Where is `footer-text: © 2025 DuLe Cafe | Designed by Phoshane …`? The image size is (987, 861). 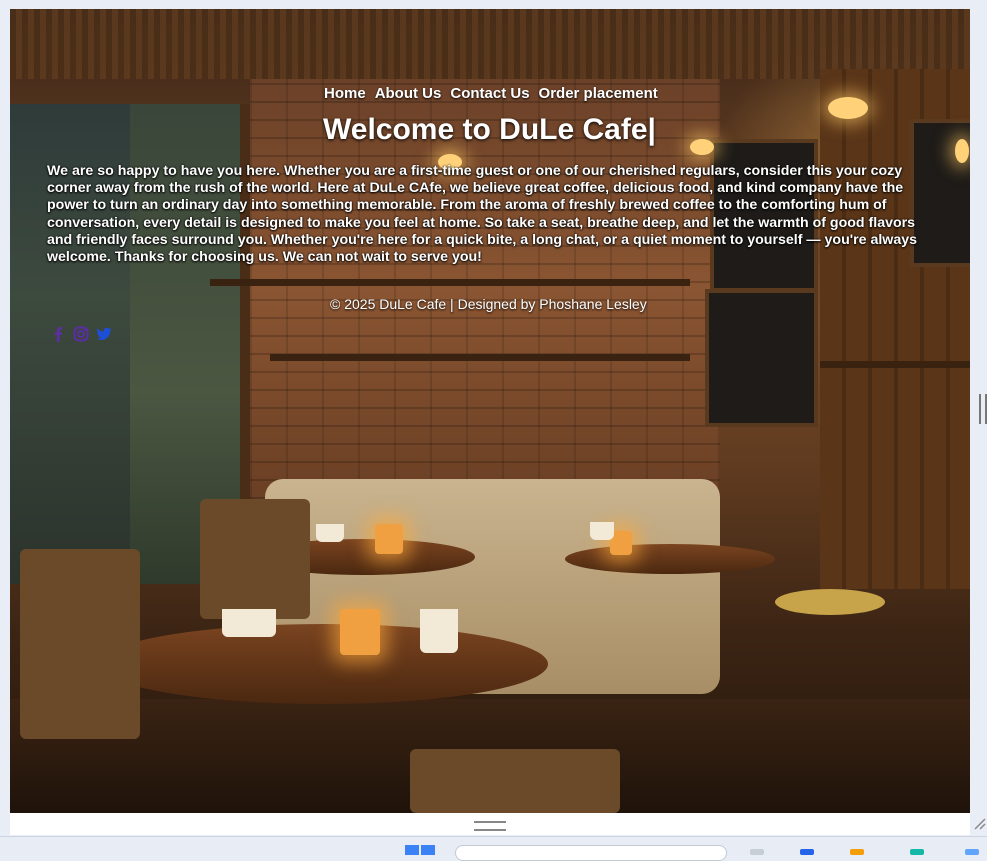
footer-text: © 2025 DuLe Cafe | Designed by Phoshane … is located at coordinates (488, 304).